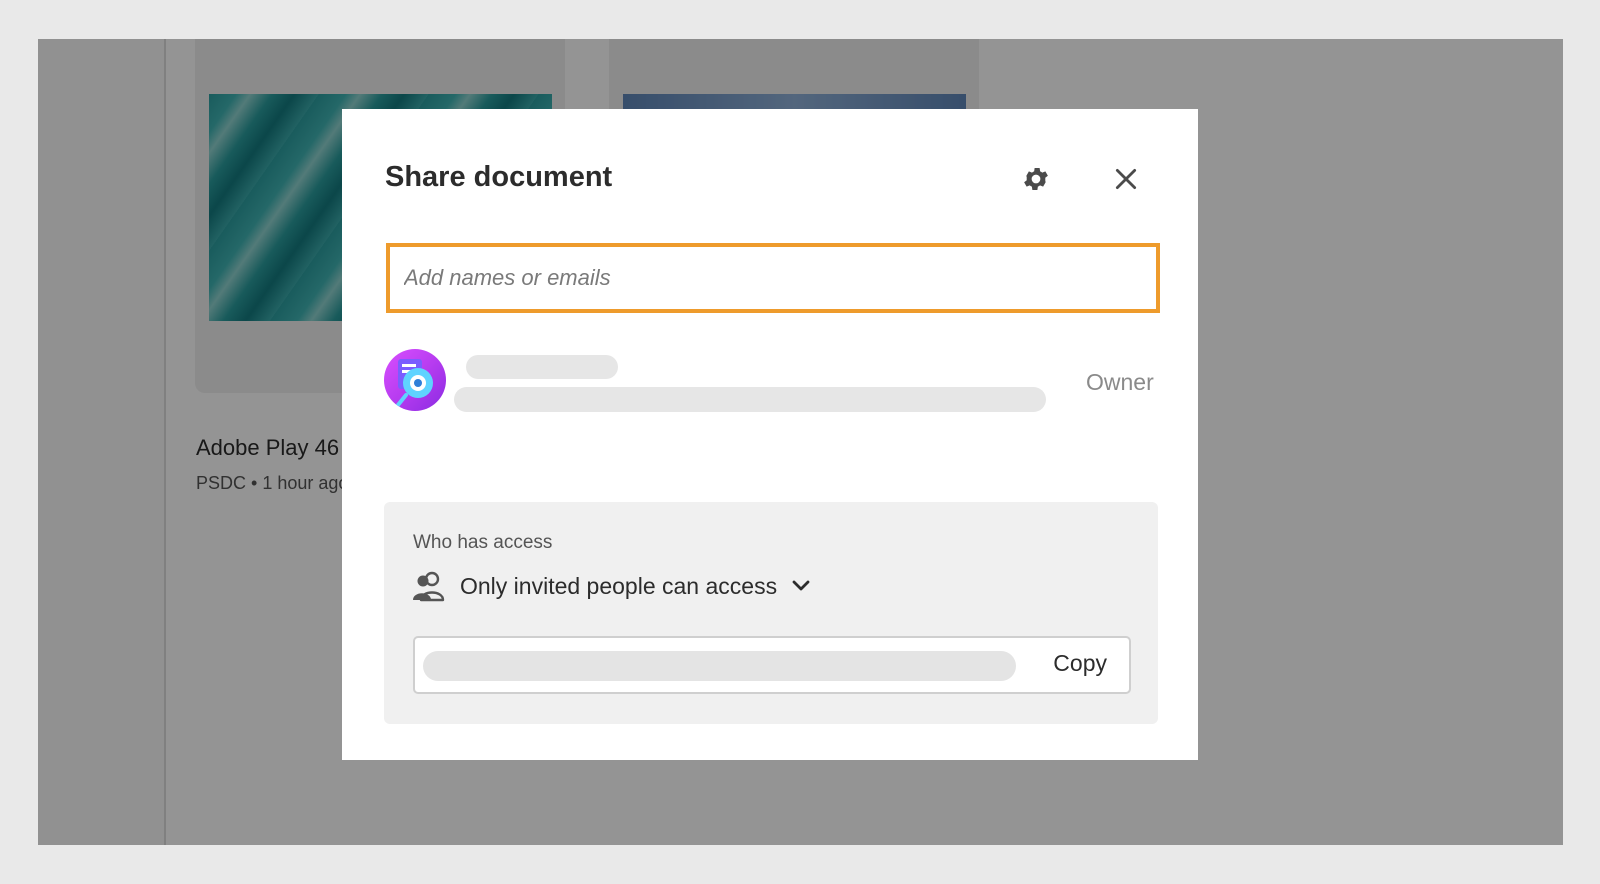 The image size is (1600, 884). I want to click on settings-button, so click(1036, 179).